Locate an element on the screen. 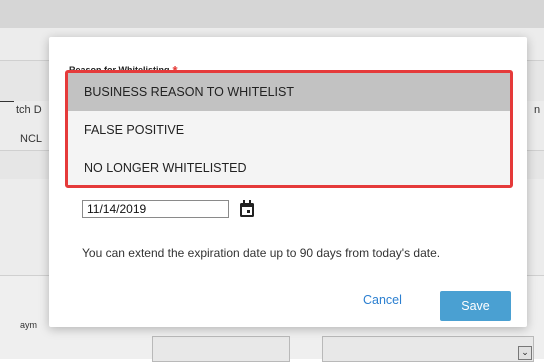 This screenshot has height=362, width=544. background-text-input is located at coordinates (221, 349).